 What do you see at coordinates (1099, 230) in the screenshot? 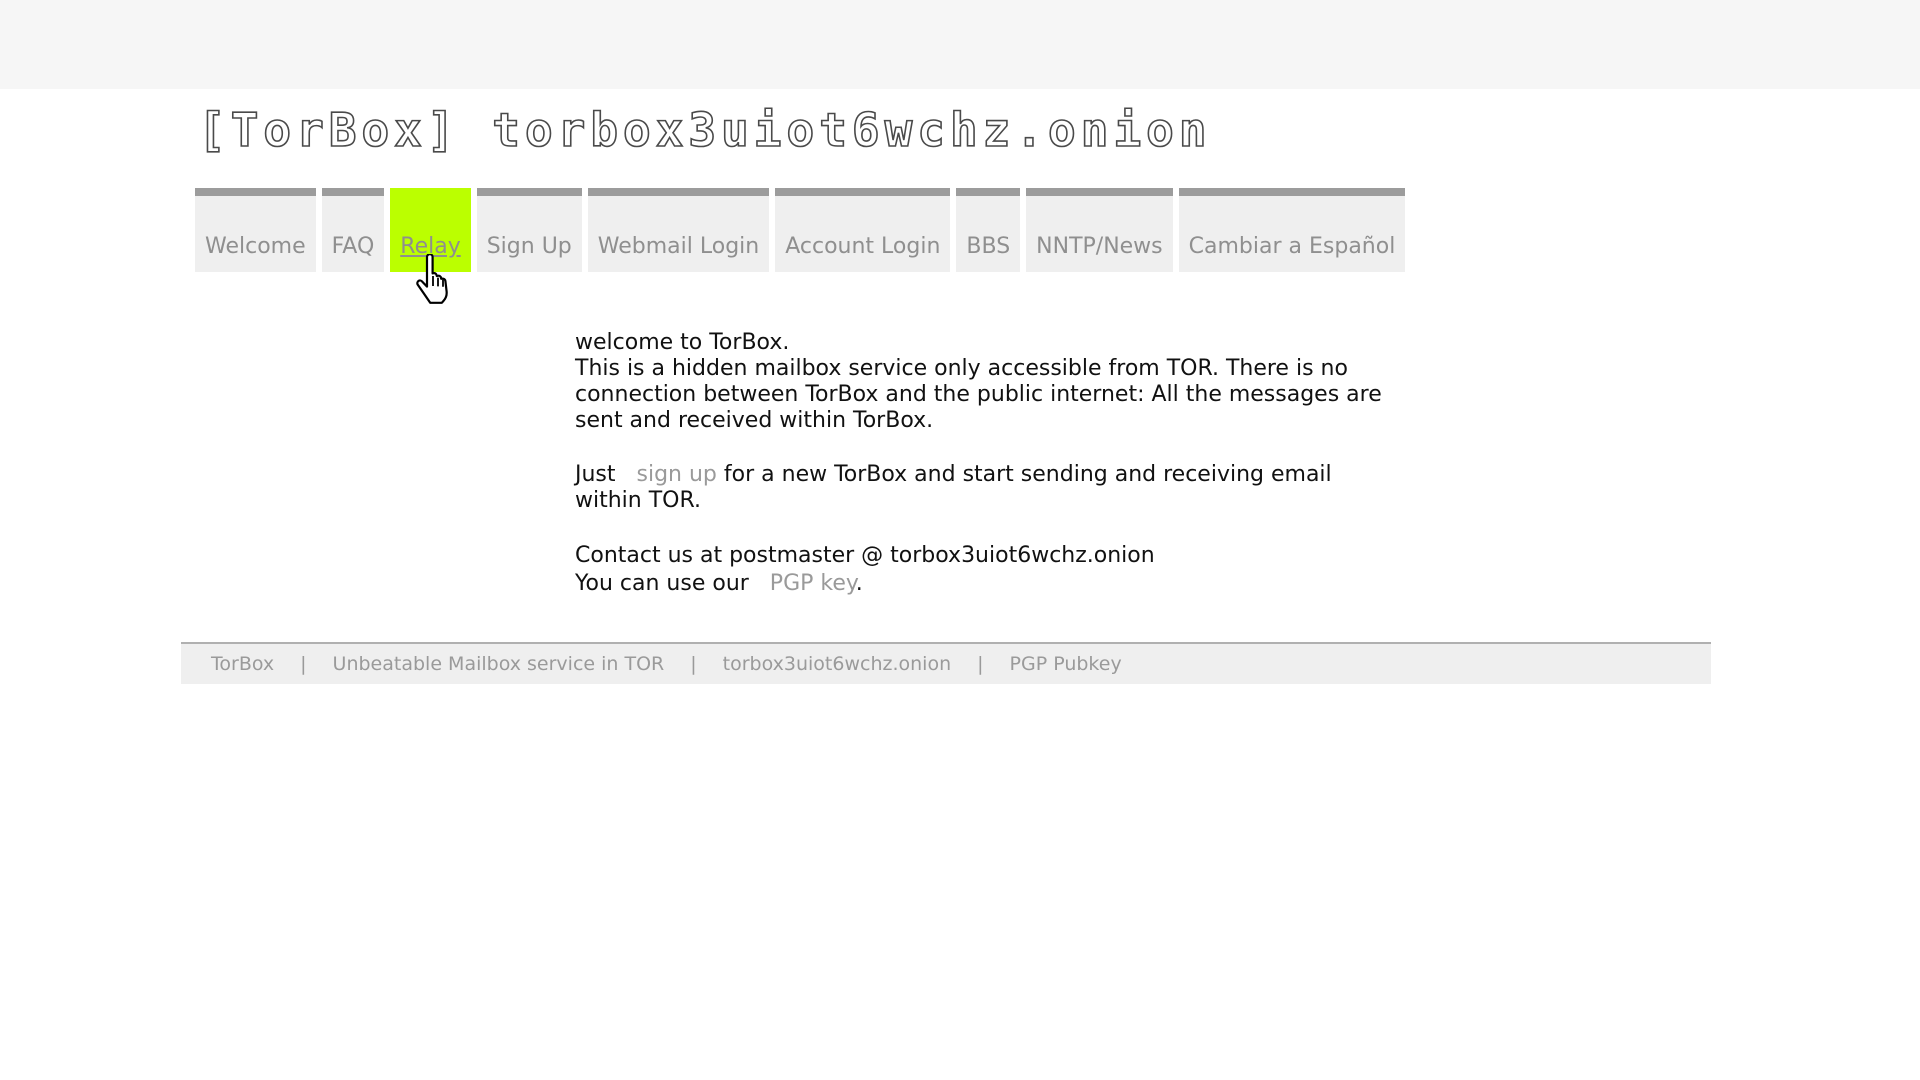
I see `tab-nntp-news: NNTP/News` at bounding box center [1099, 230].